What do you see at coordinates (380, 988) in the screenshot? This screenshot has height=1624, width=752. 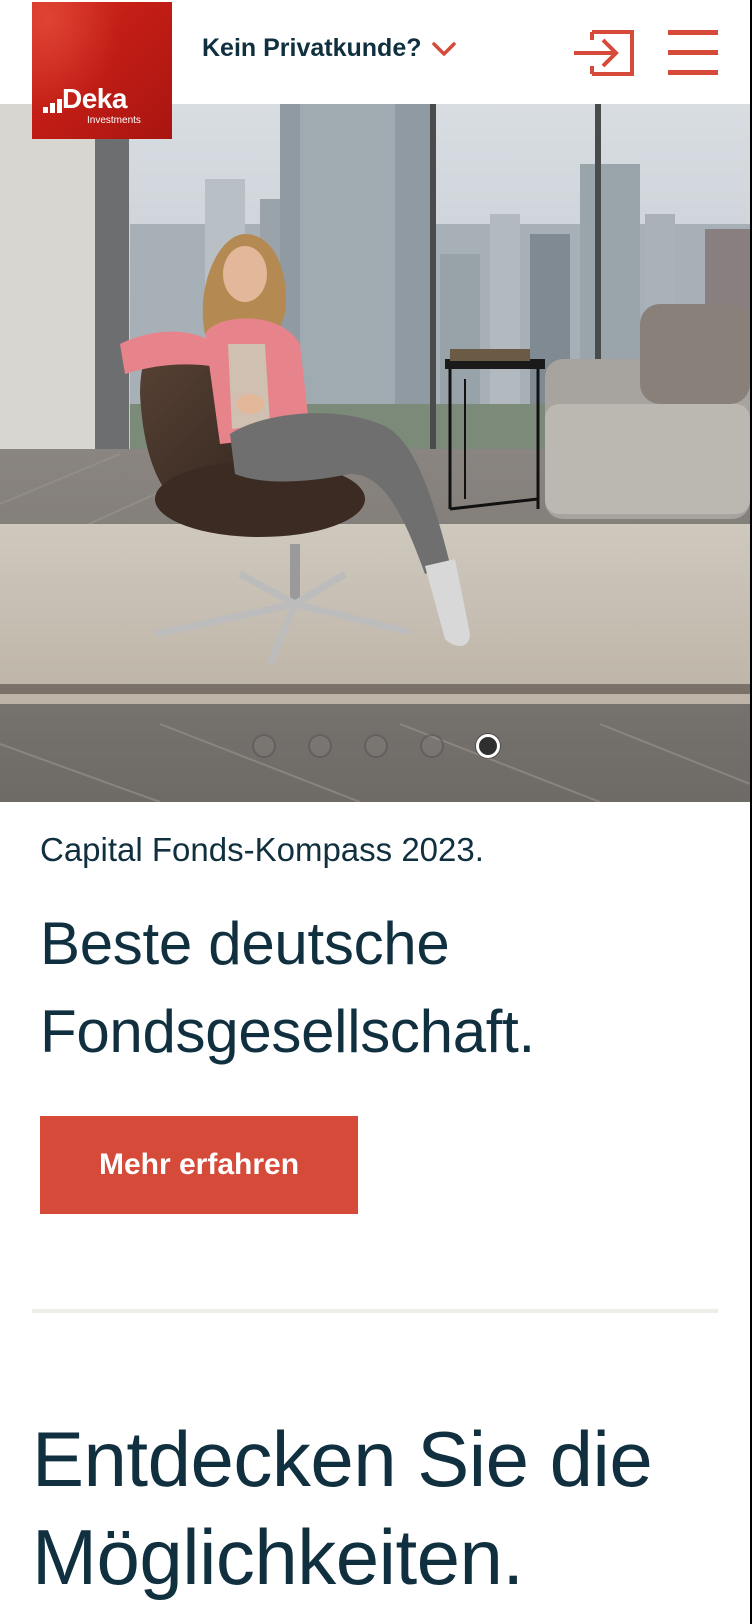 I see `teaser-headline: Beste deutsche Fondsgesellschaft.` at bounding box center [380, 988].